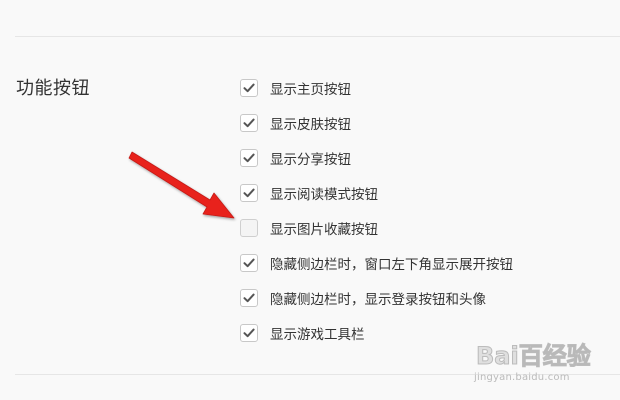  What do you see at coordinates (310, 159) in the screenshot?
I see `option-label: 显示分享按钮` at bounding box center [310, 159].